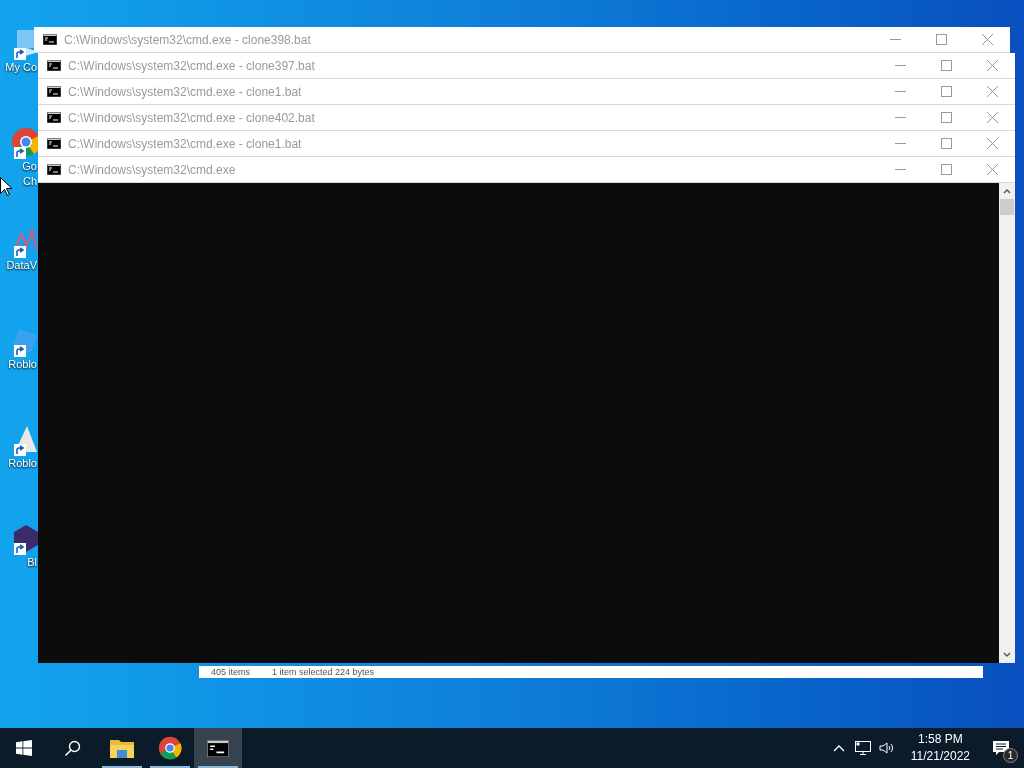 This screenshot has height=768, width=1024. Describe the element at coordinates (72, 748) in the screenshot. I see `search-icon` at that location.